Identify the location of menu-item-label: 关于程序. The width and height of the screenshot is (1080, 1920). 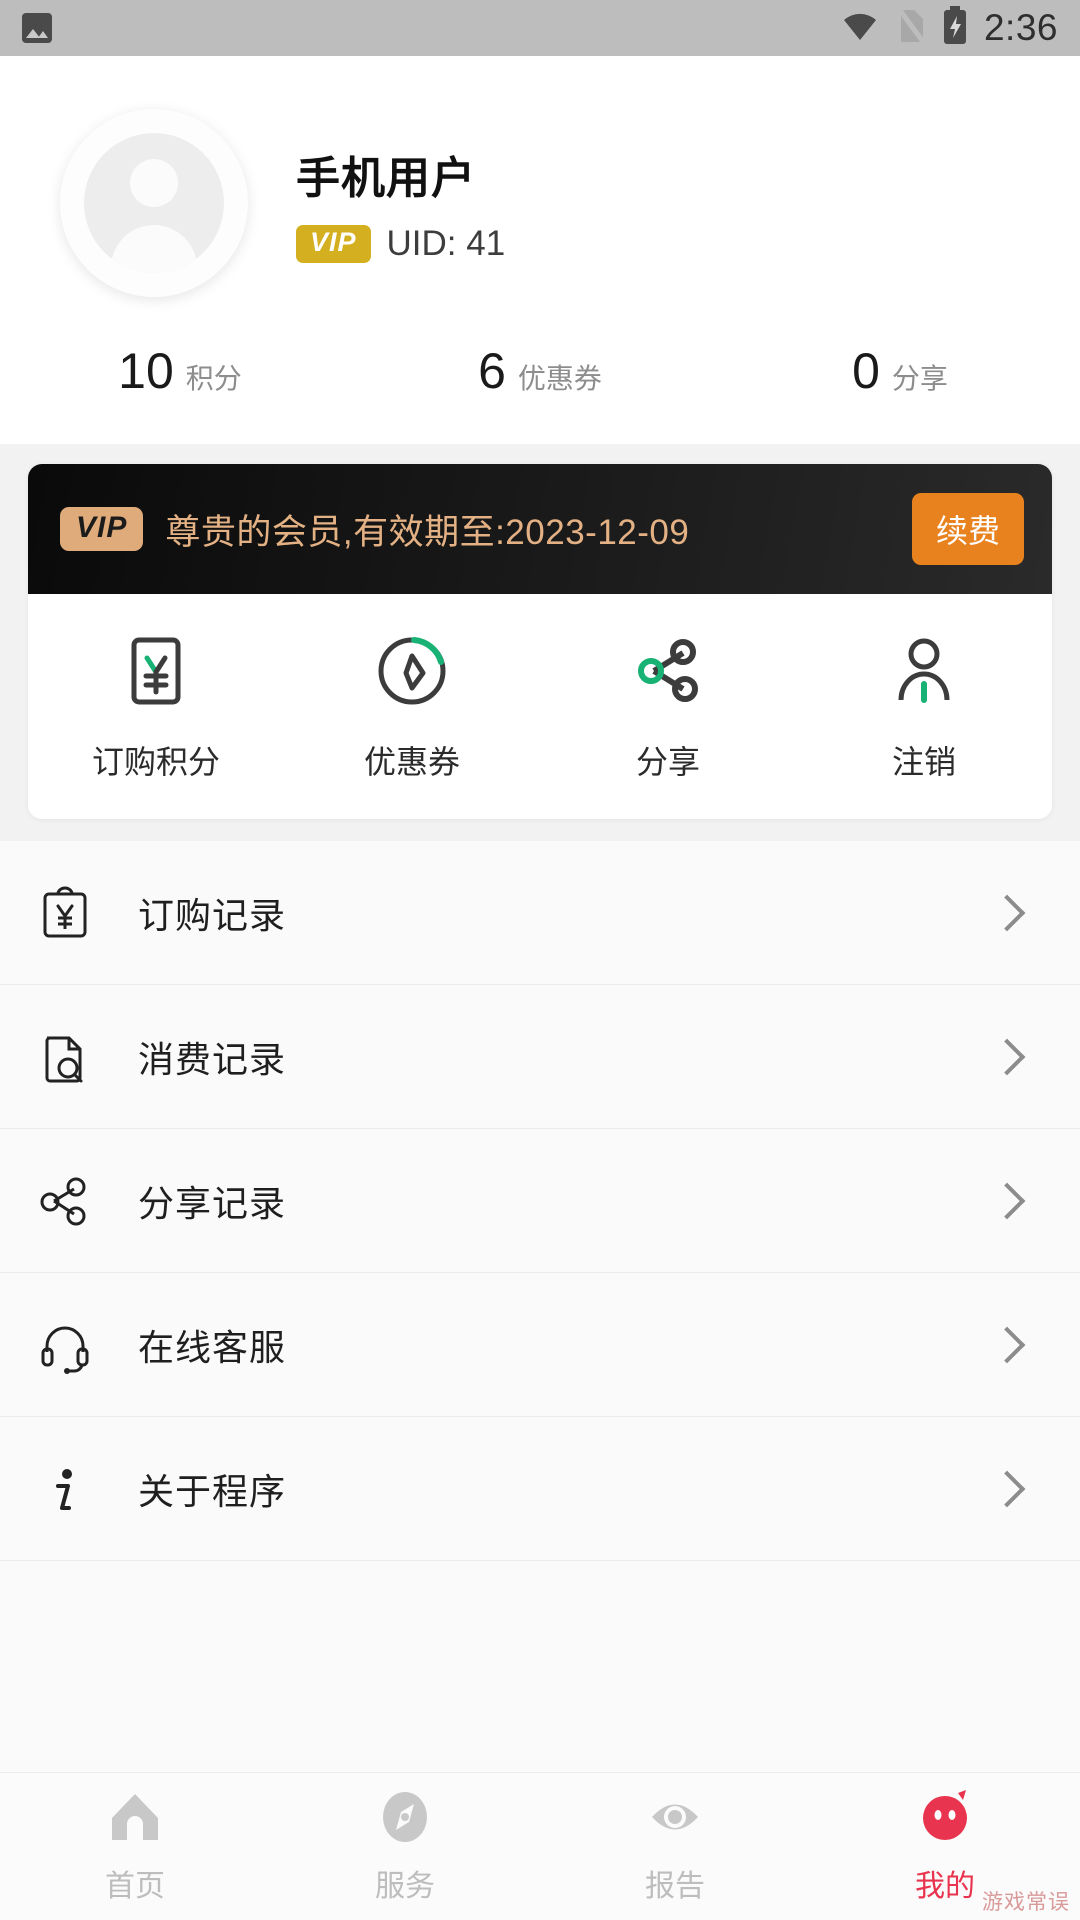
(212, 1491).